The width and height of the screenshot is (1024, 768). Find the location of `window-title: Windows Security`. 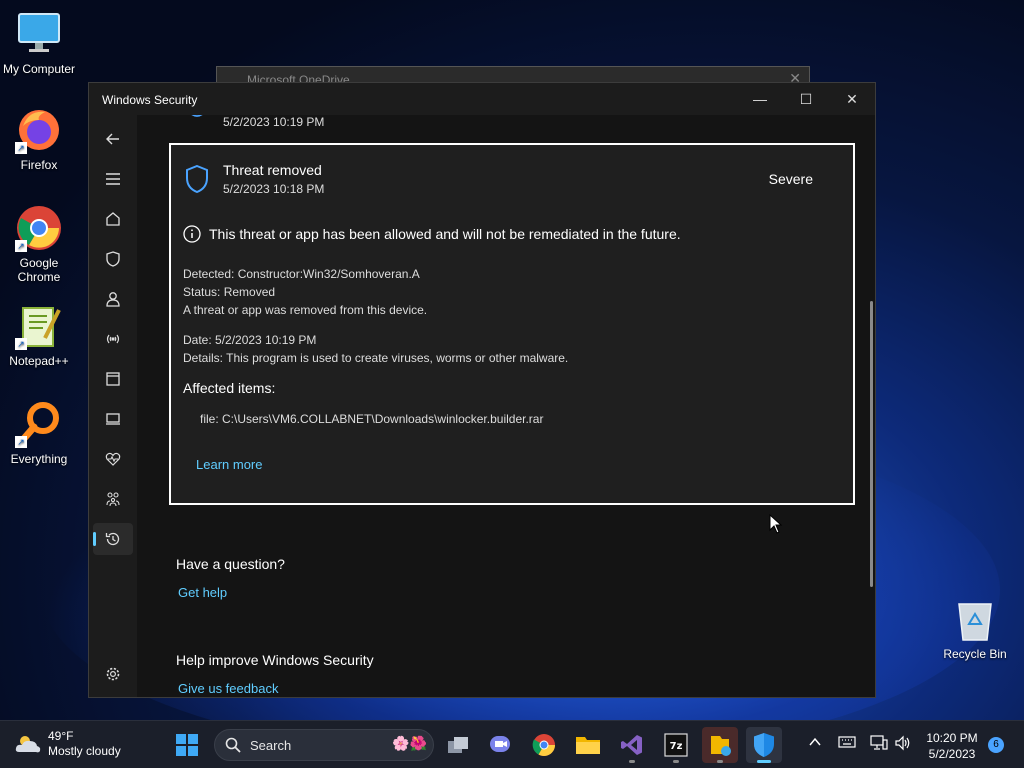

window-title: Windows Security is located at coordinates (150, 100).